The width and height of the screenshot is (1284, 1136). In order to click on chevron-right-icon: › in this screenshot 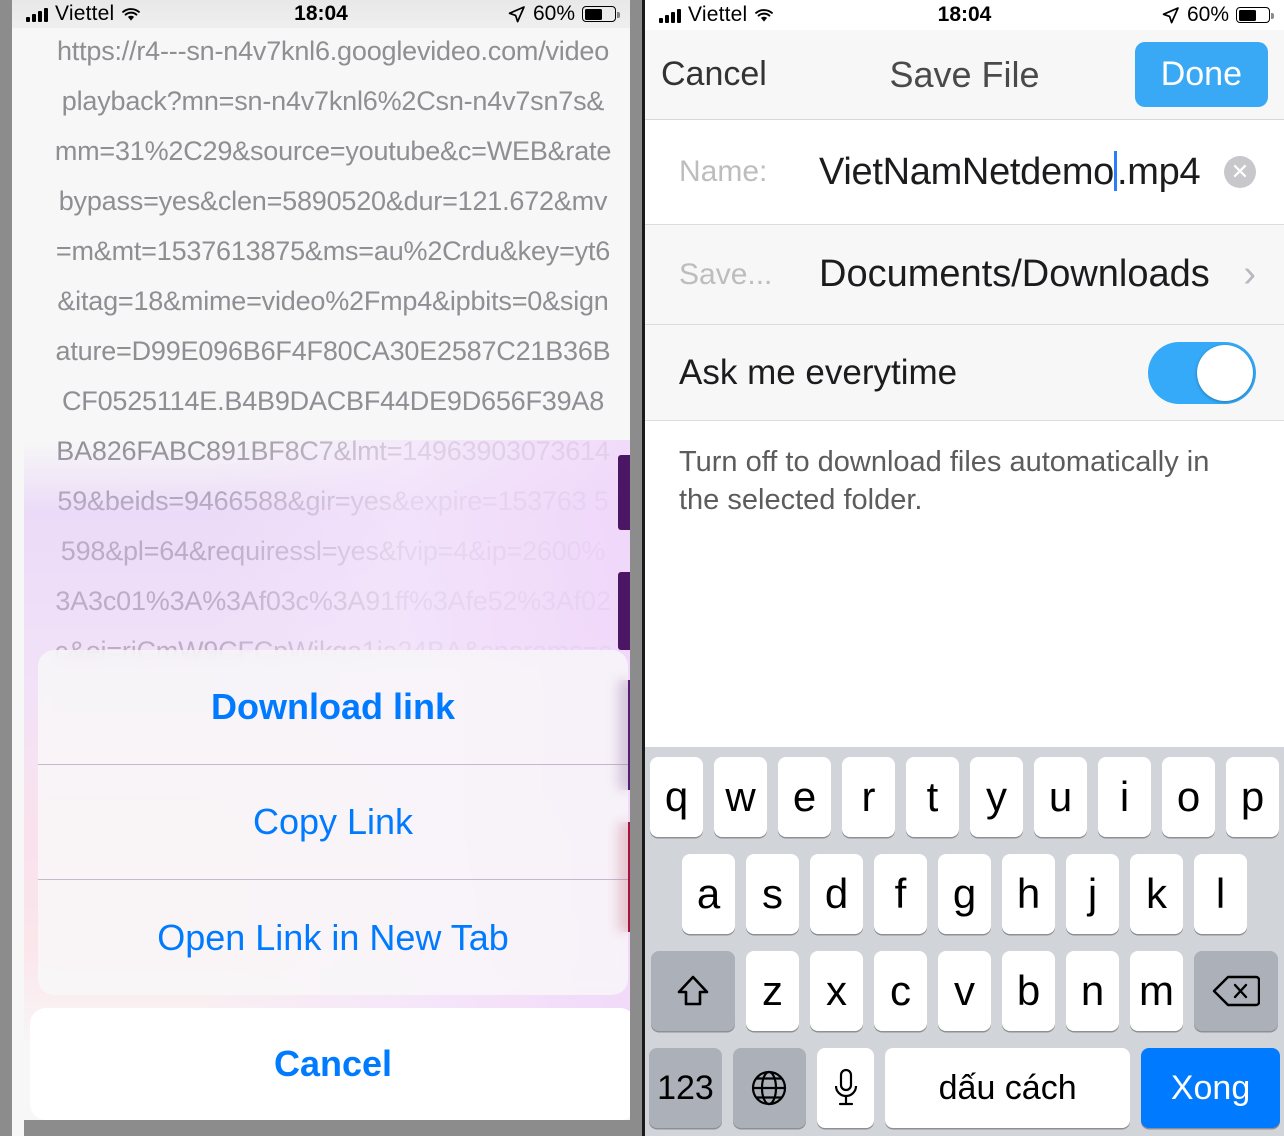, I will do `click(1249, 274)`.